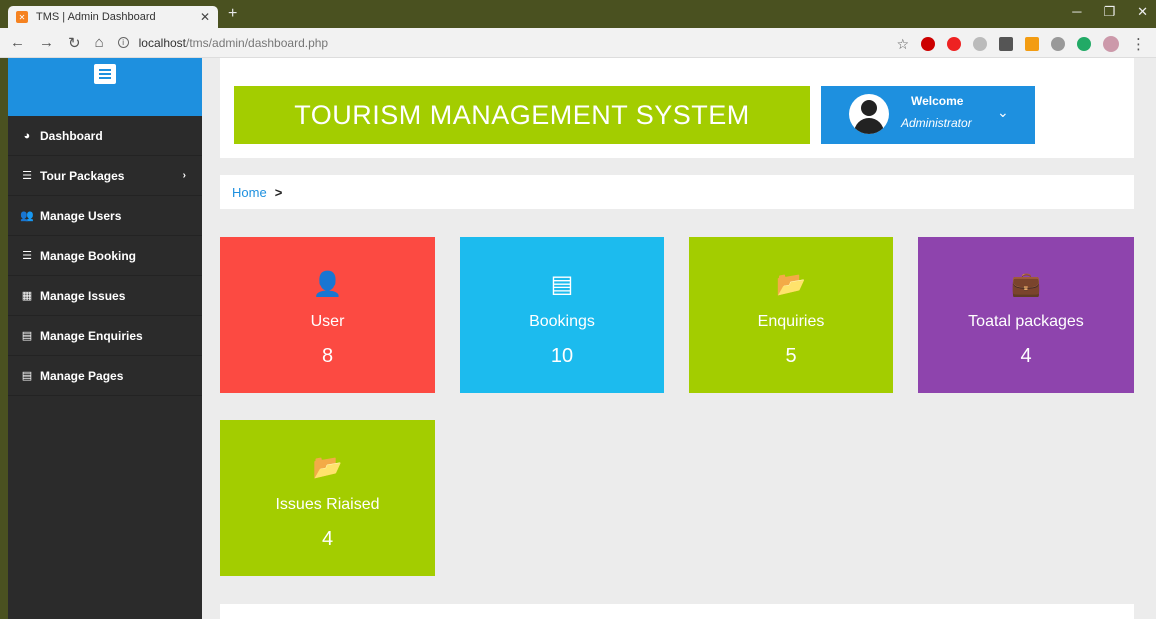 Image resolution: width=1156 pixels, height=619 pixels. I want to click on bookmark-star-icon: ☆, so click(902, 44).